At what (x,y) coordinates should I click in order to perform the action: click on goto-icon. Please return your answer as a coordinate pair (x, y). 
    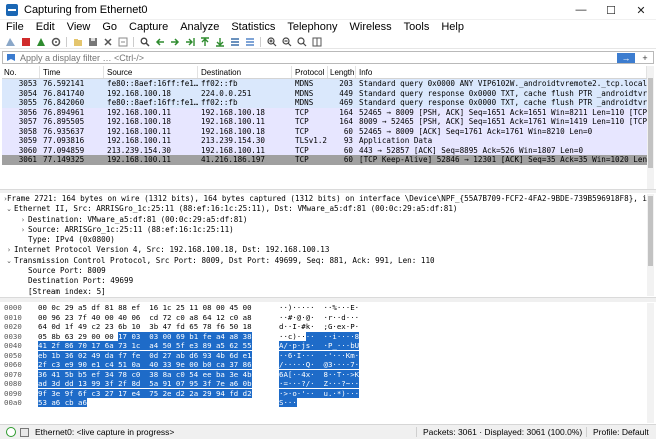
    Looking at the image, I should click on (190, 41).